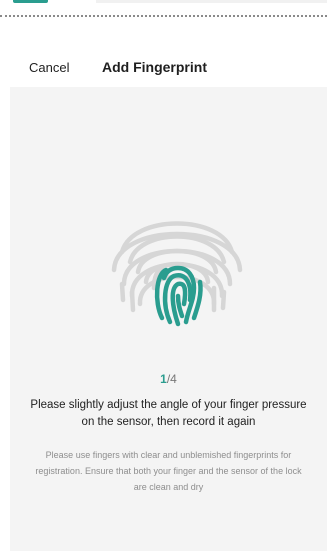 The height and width of the screenshot is (551, 327). I want to click on progress-counter: 1/4, so click(168, 379).